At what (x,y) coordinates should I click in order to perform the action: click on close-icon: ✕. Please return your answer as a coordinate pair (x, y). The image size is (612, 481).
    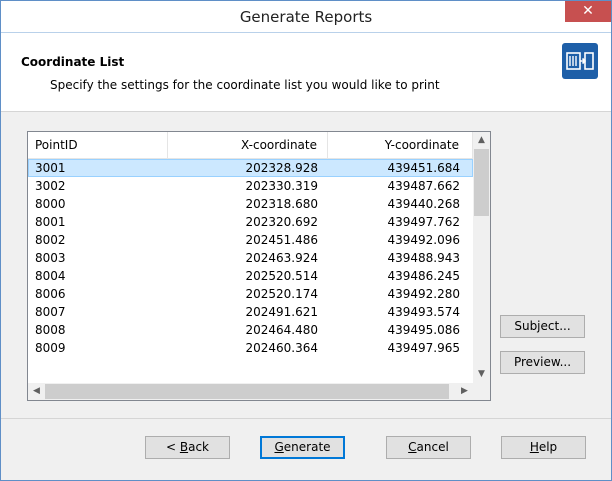
    Looking at the image, I should click on (588, 11).